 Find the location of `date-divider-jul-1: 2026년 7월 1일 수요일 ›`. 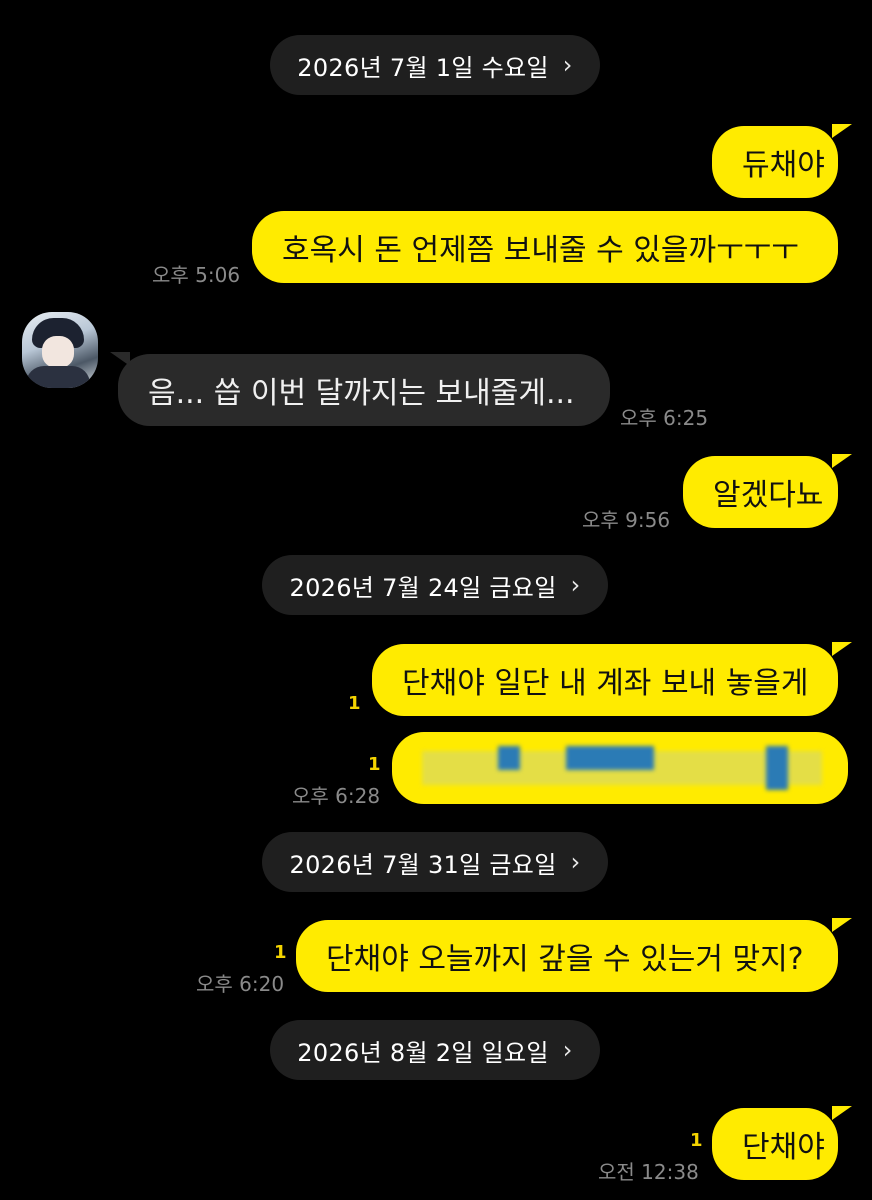

date-divider-jul-1: 2026년 7월 1일 수요일 › is located at coordinates (435, 65).